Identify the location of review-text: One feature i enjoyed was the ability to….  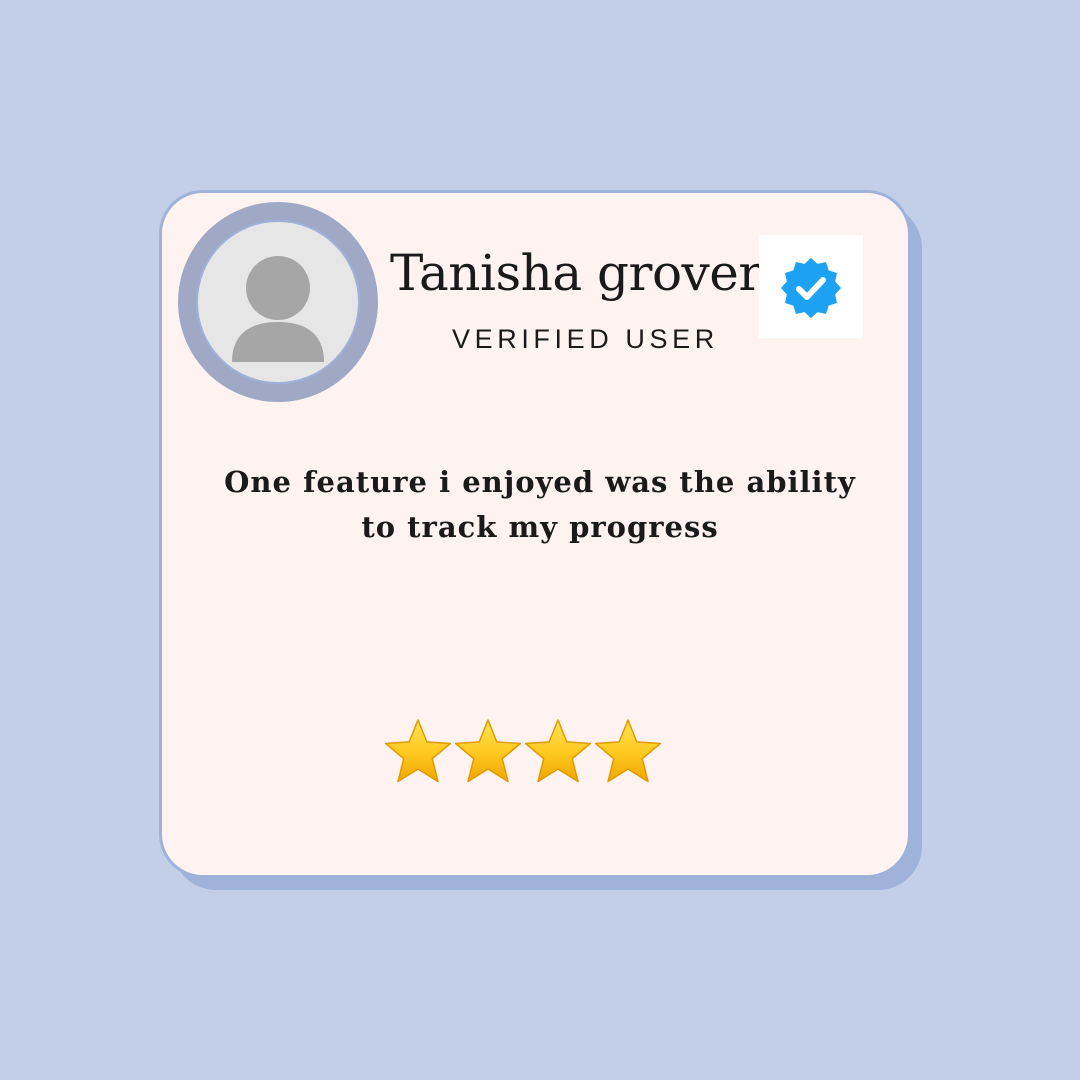
(540, 505).